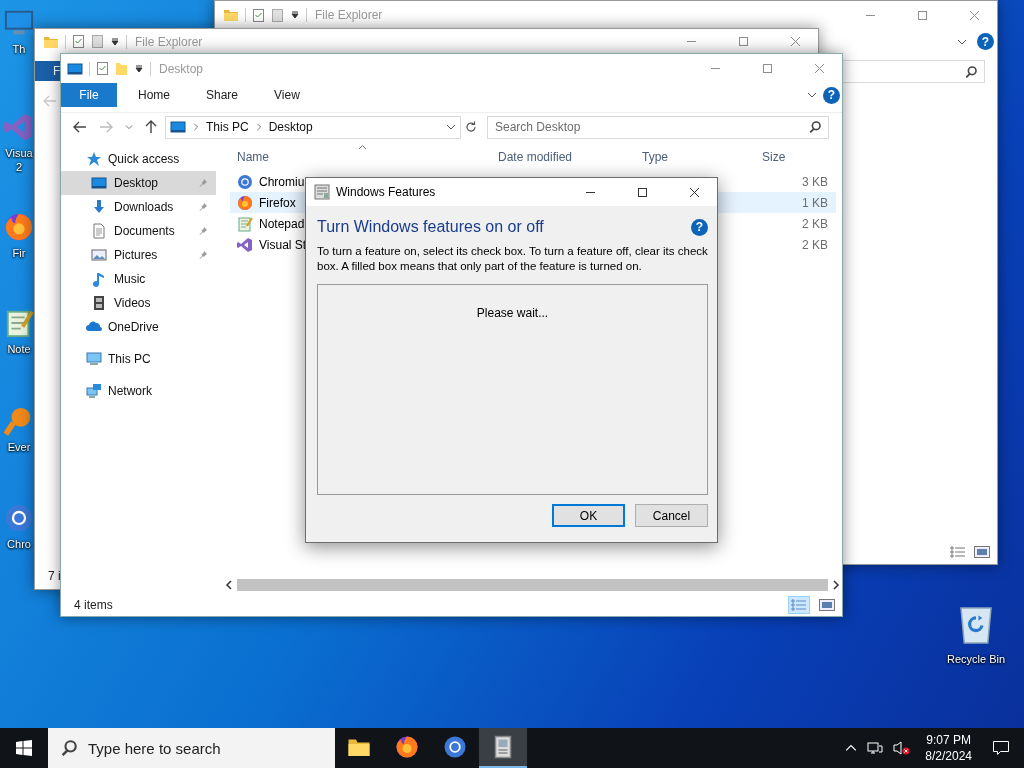  What do you see at coordinates (93, 605) in the screenshot?
I see `status-text: 4 items` at bounding box center [93, 605].